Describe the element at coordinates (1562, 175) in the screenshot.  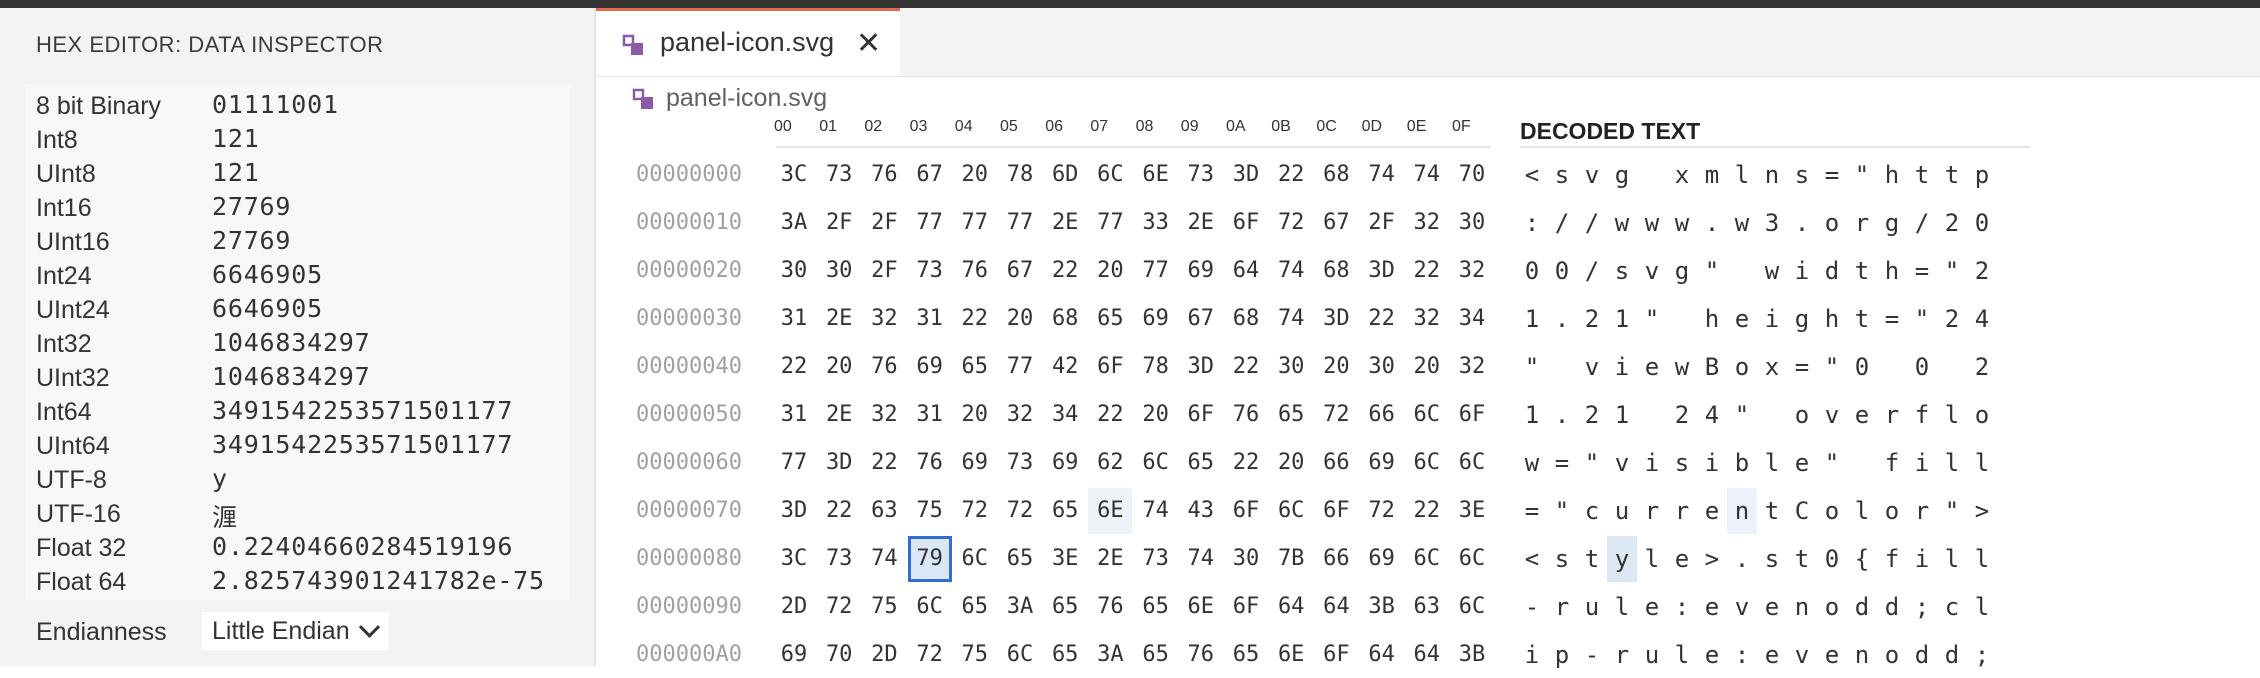
I see `decoded-char: s` at that location.